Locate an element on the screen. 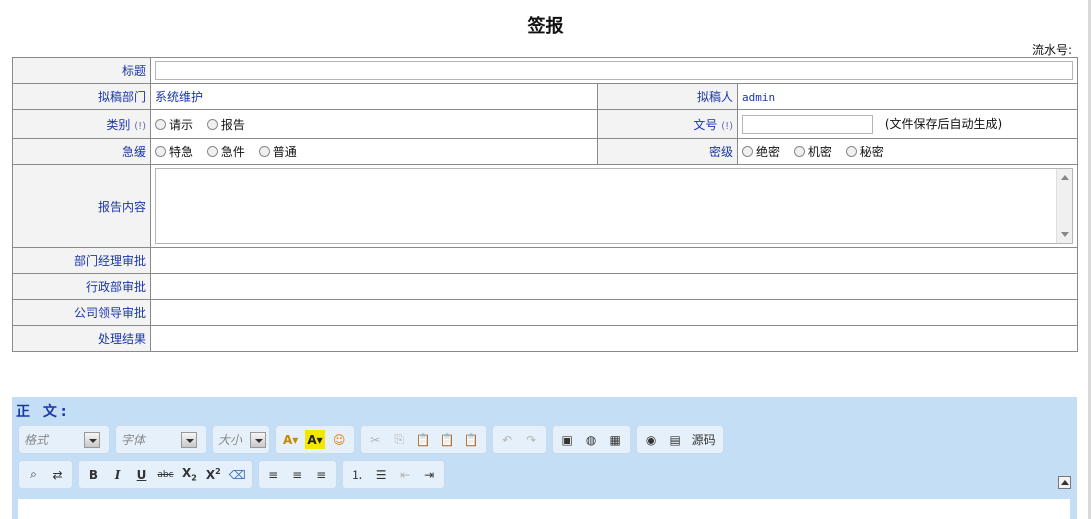  approval-row: 行政部审批 is located at coordinates (545, 286).